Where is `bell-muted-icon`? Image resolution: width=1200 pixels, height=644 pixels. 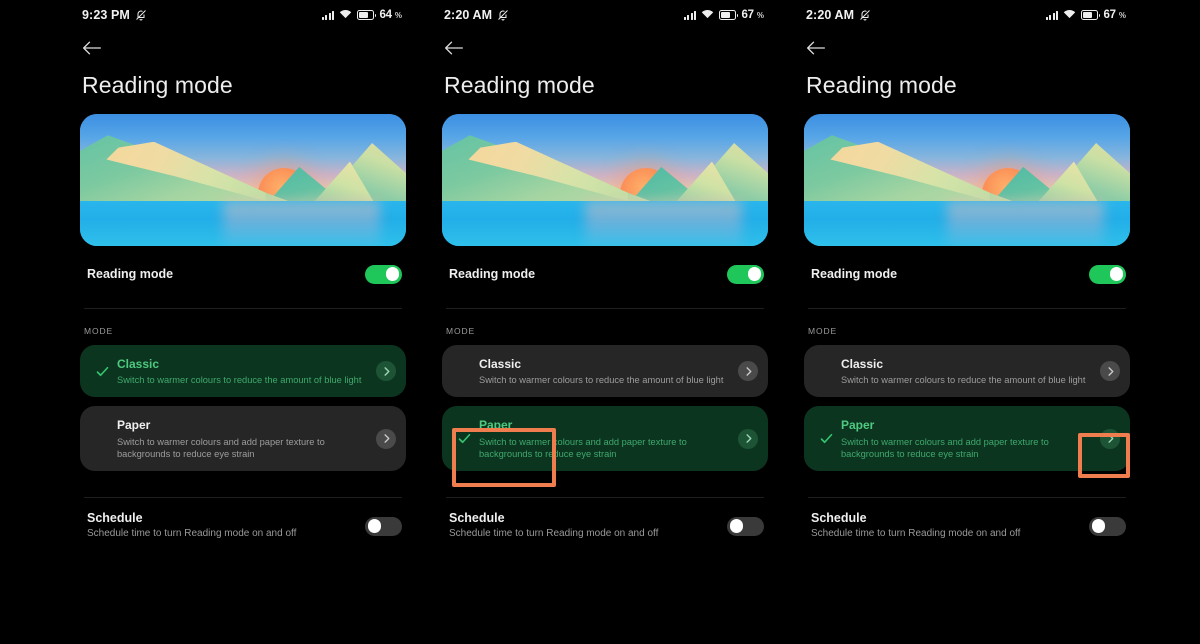 bell-muted-icon is located at coordinates (141, 15).